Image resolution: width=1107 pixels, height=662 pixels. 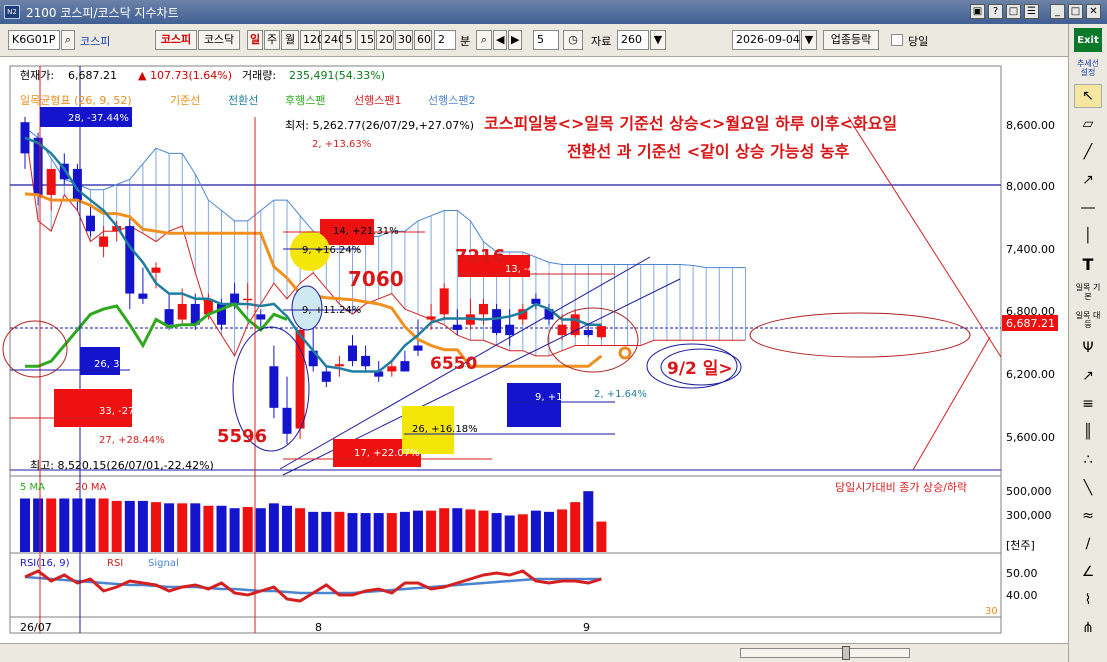 What do you see at coordinates (1088, 432) in the screenshot?
I see `cycle-lines-icon: ║` at bounding box center [1088, 432].